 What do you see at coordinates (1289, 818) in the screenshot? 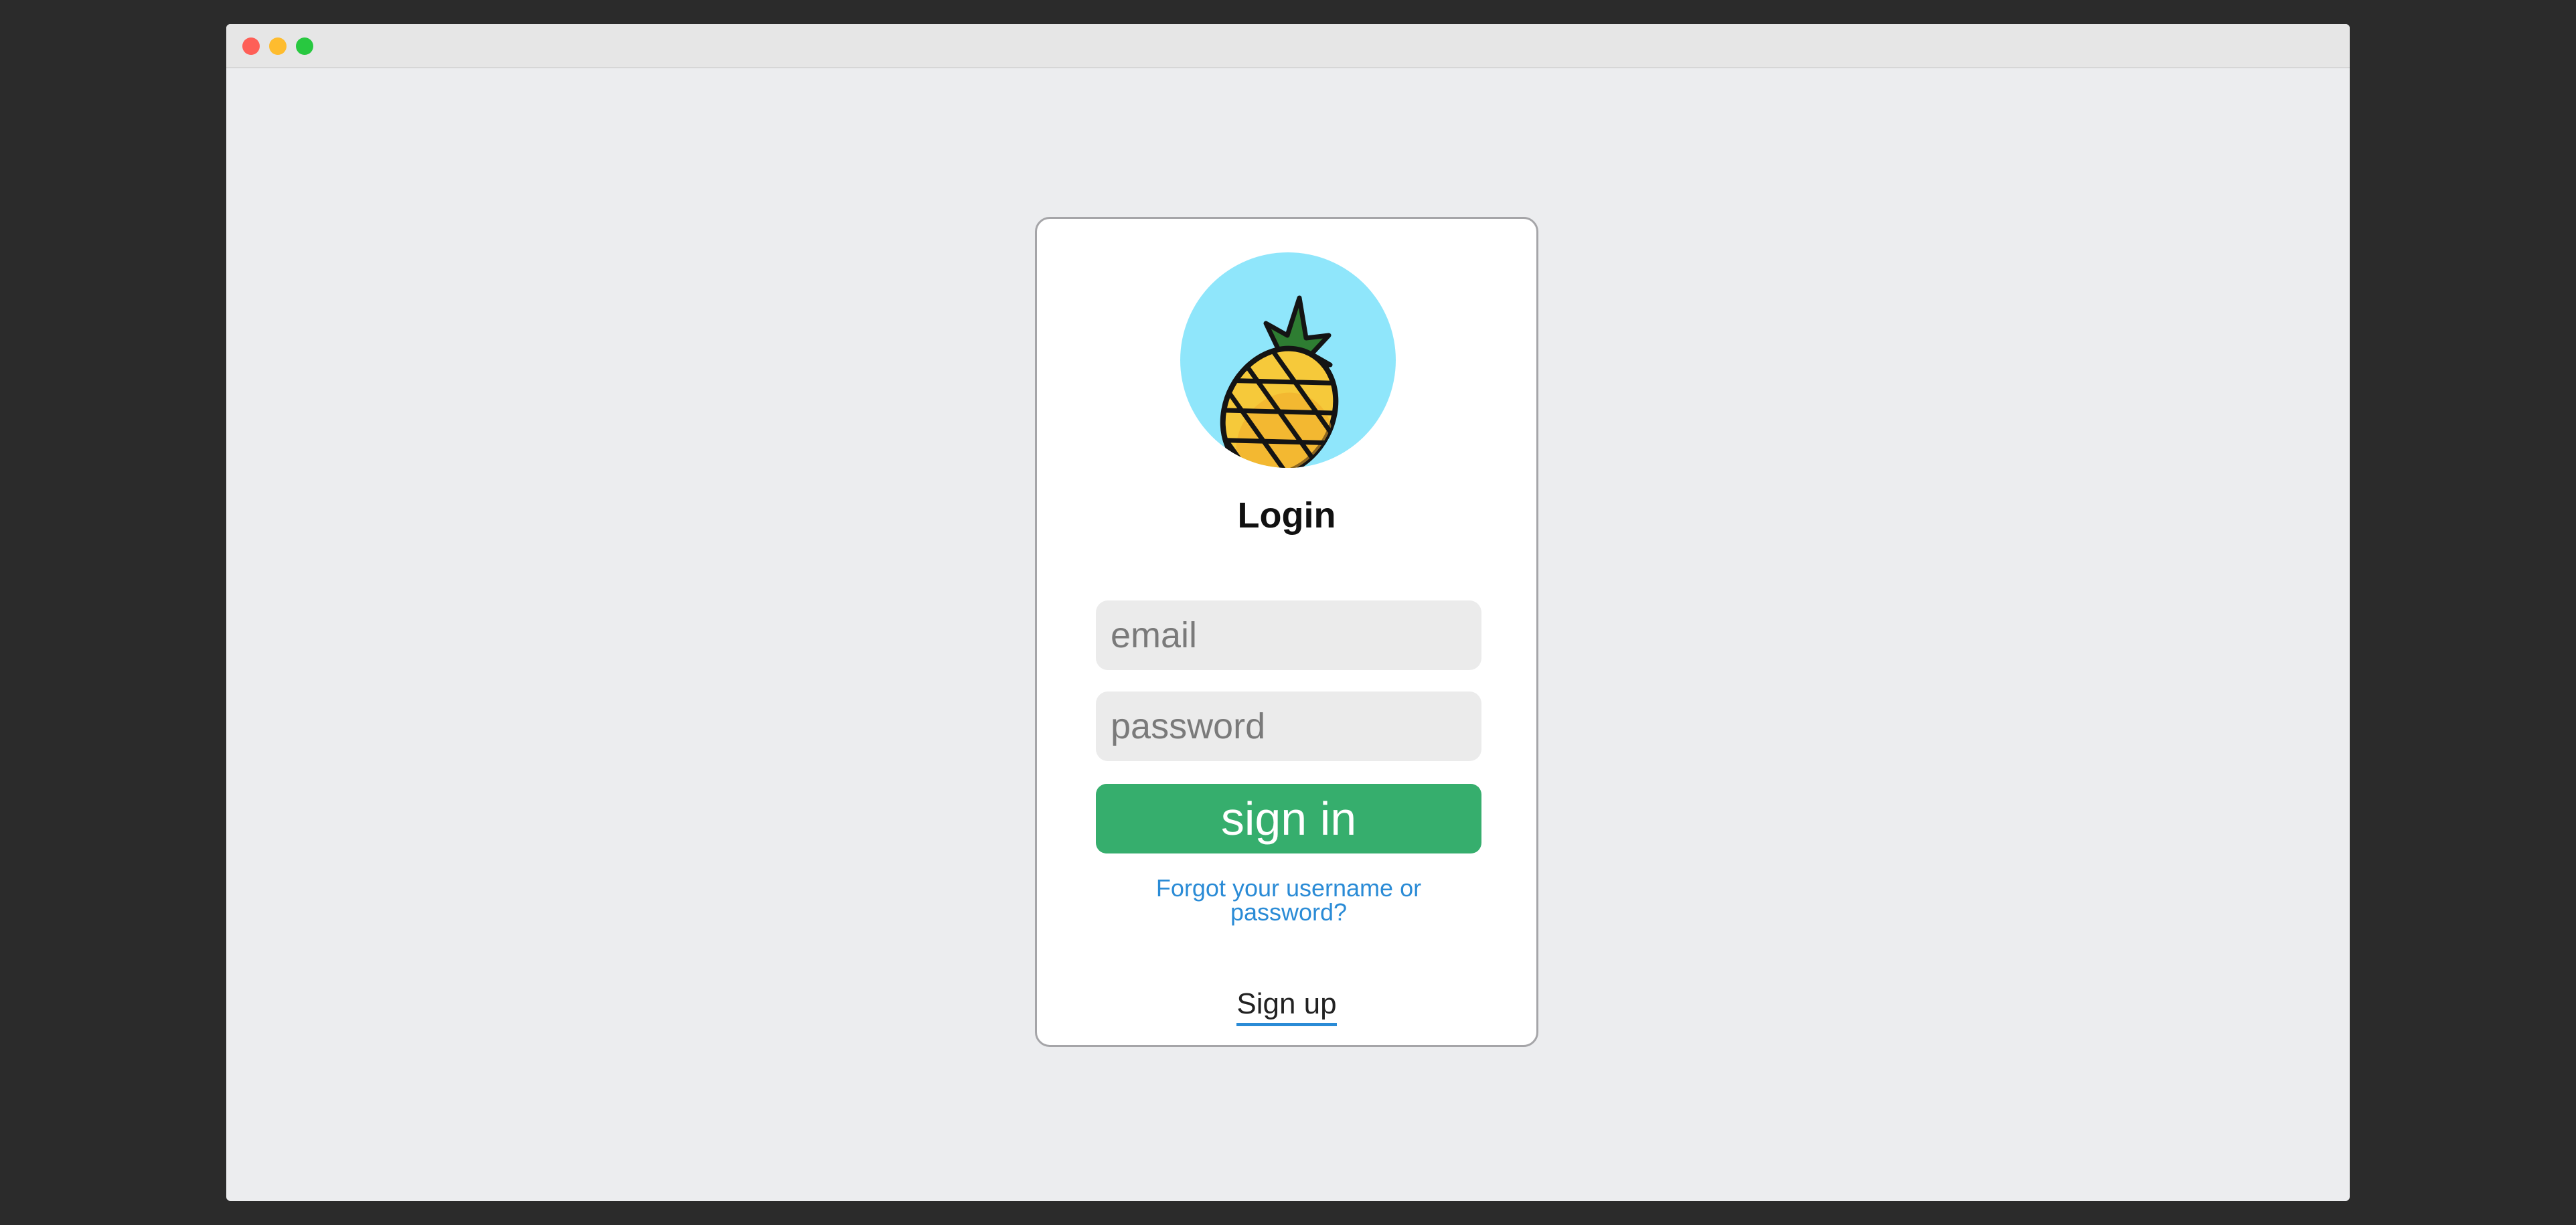
I see `sign-in-button: sign in` at bounding box center [1289, 818].